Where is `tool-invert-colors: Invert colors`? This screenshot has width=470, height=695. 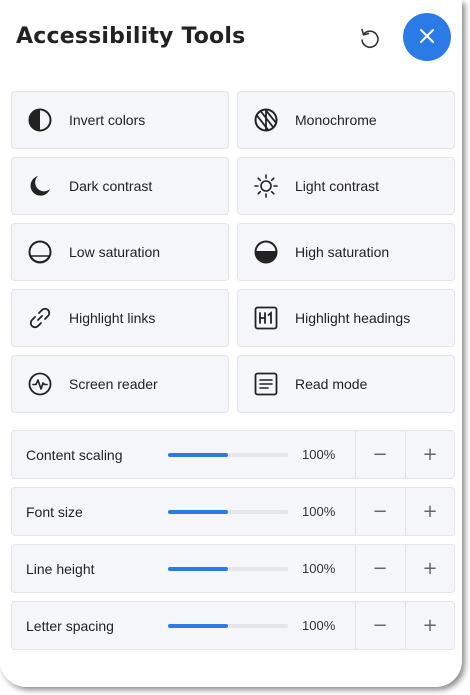 tool-invert-colors: Invert colors is located at coordinates (120, 120).